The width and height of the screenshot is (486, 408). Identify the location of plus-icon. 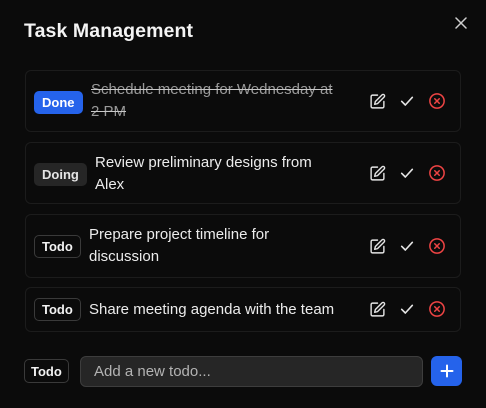
(446, 371).